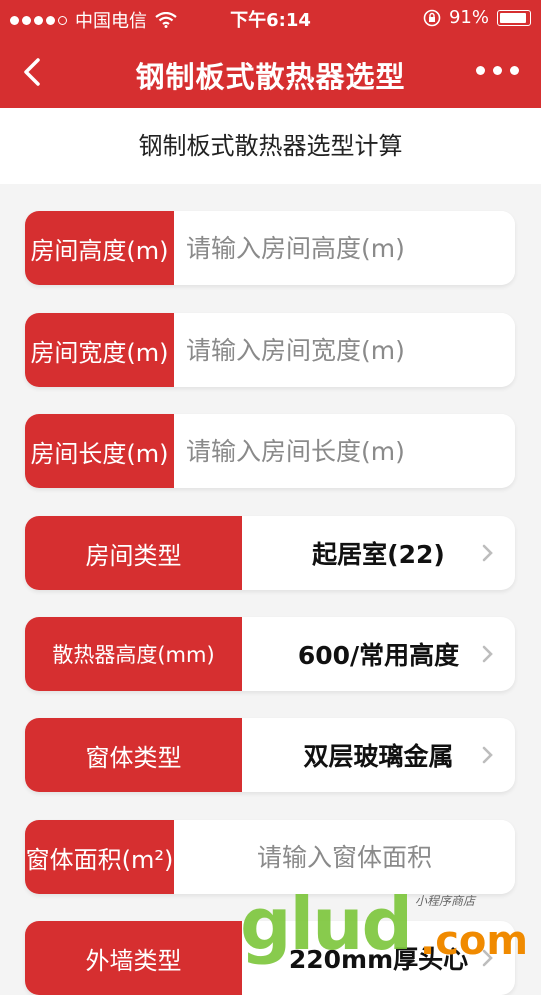 The image size is (541, 995). What do you see at coordinates (270, 146) in the screenshot?
I see `section-title: 钢制板式散热器选型计算` at bounding box center [270, 146].